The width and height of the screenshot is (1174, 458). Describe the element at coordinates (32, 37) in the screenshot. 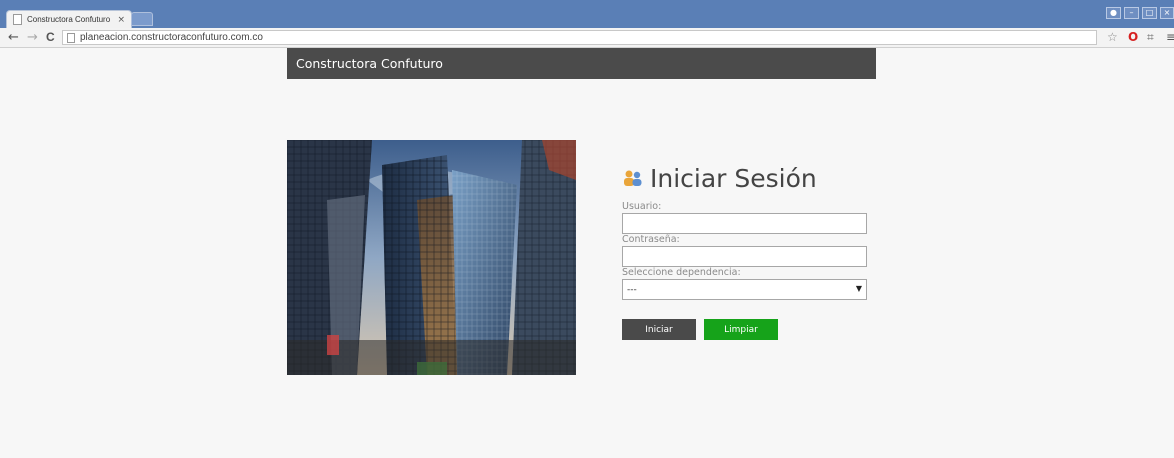

I see `forward-button: →` at that location.